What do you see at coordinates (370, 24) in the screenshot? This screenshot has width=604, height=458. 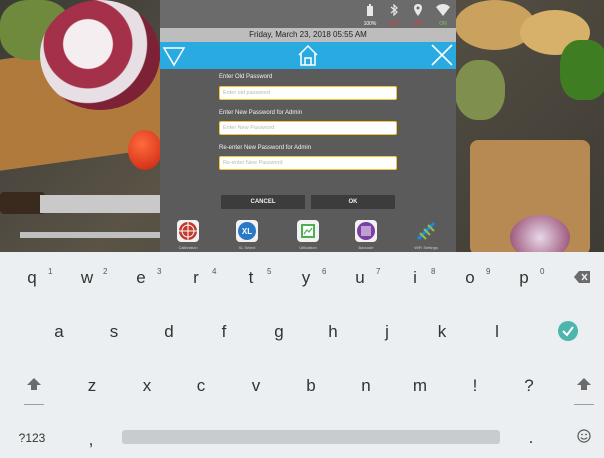 I see `battery-label: 100%` at bounding box center [370, 24].